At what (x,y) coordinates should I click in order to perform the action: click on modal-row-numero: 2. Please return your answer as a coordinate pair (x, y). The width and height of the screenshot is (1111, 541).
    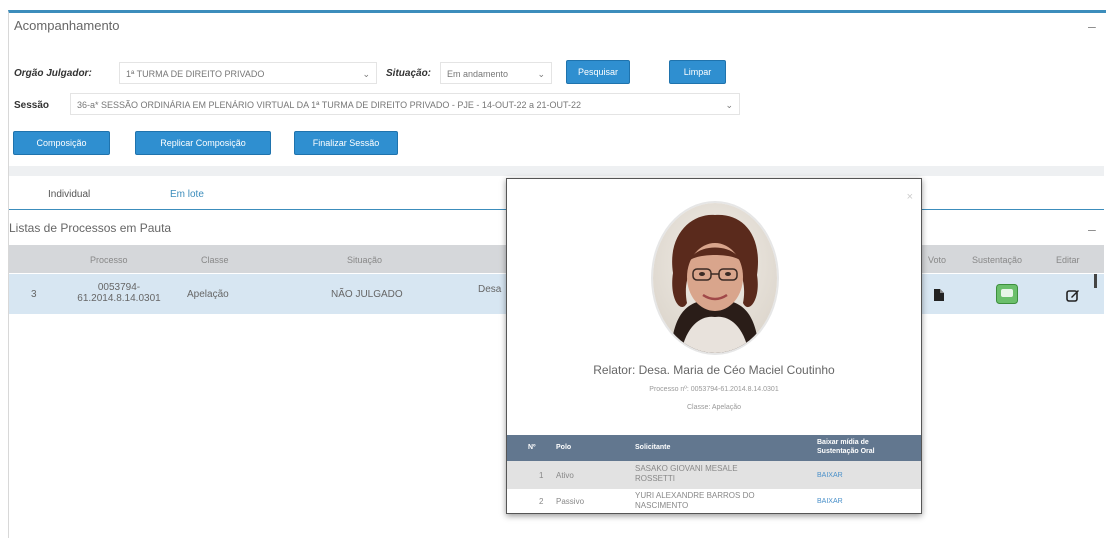
    Looking at the image, I should click on (541, 501).